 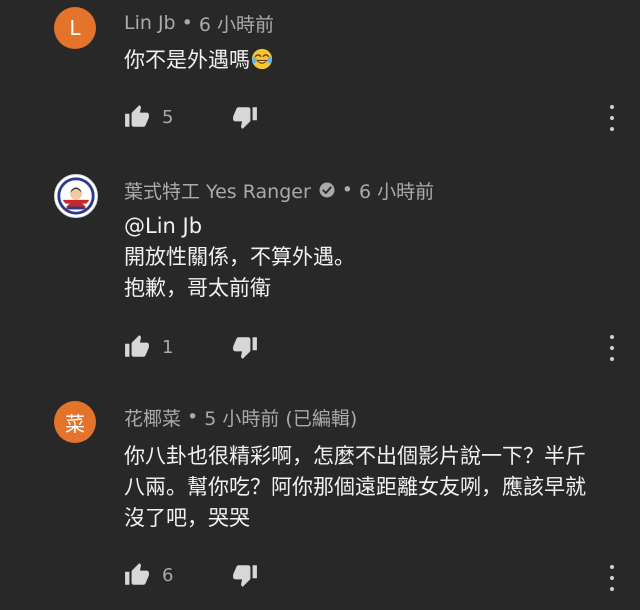 What do you see at coordinates (327, 190) in the screenshot?
I see `verified-badge-icon` at bounding box center [327, 190].